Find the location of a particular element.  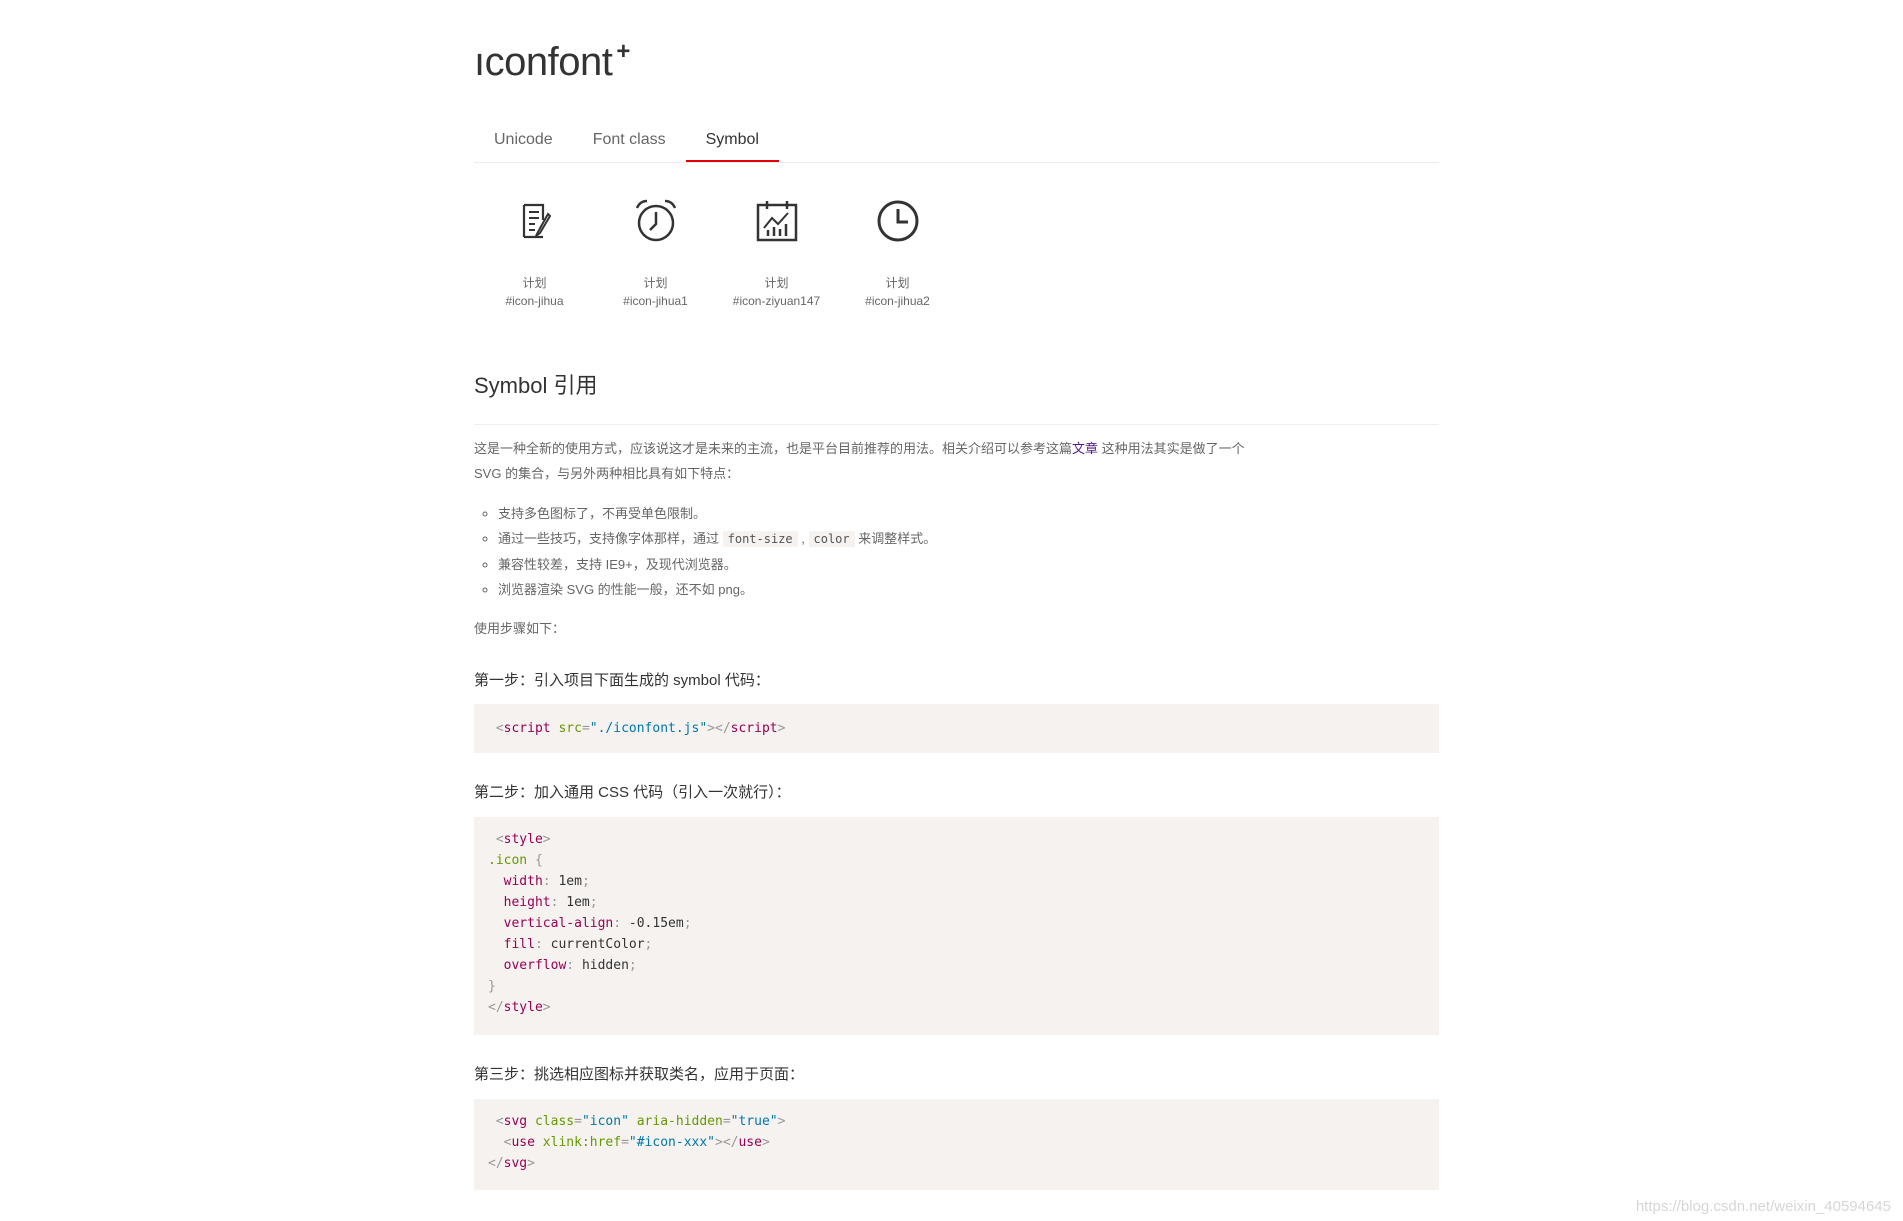

icon-item: 计划 #icon-jihua2 is located at coordinates (897, 249).